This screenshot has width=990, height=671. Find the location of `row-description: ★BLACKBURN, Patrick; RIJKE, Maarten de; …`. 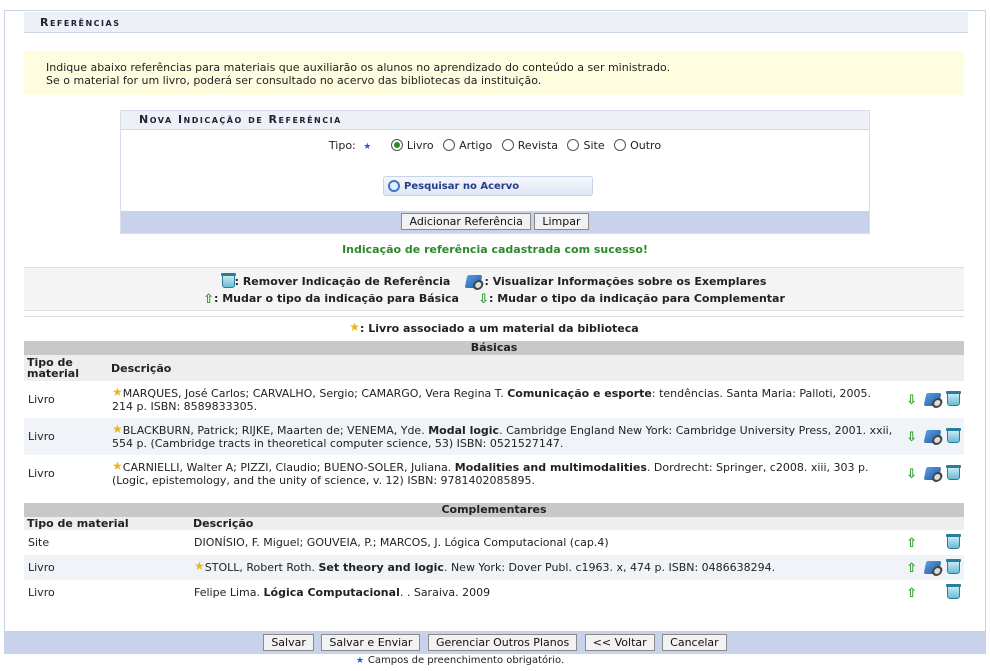

row-description: ★BLACKBURN, Patrick; RIJKE, Maarten de; … is located at coordinates (503, 436).